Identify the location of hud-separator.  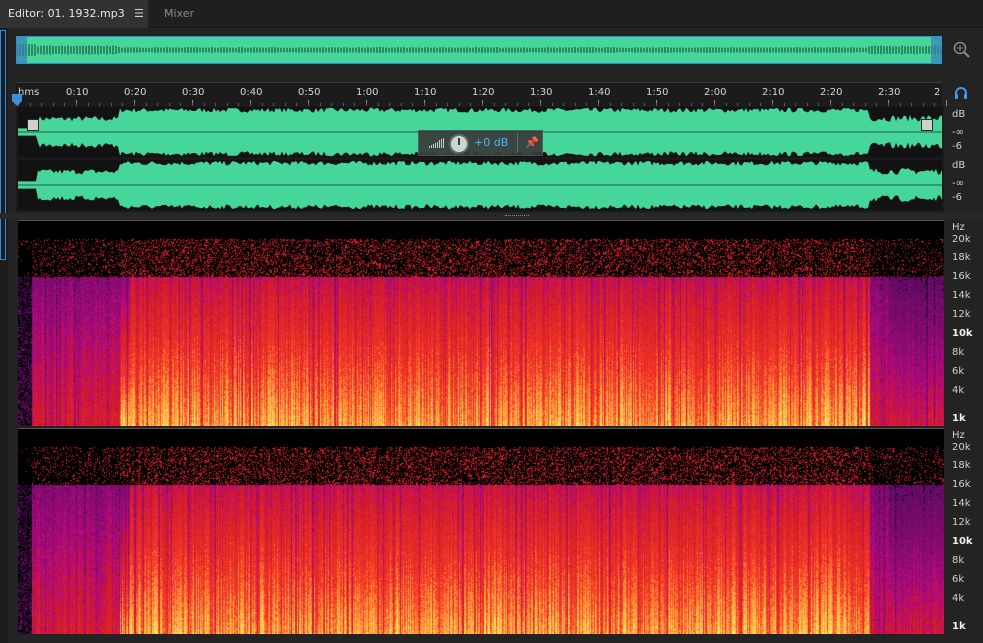
(517, 143).